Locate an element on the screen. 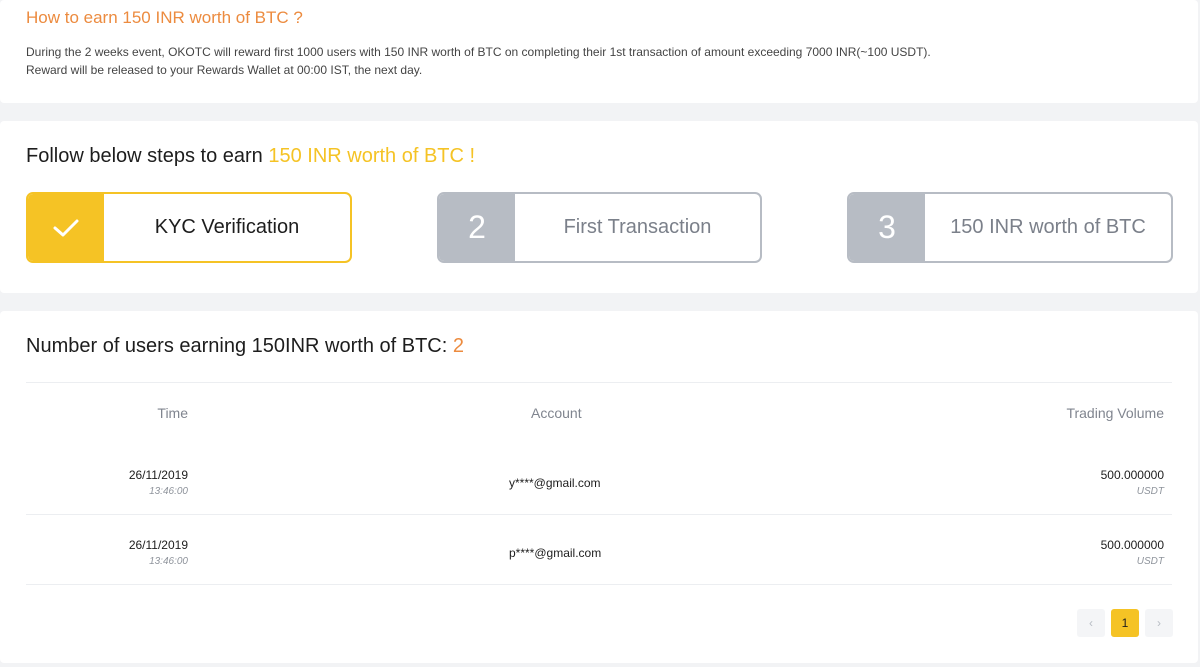  step-number: 2 is located at coordinates (477, 227).